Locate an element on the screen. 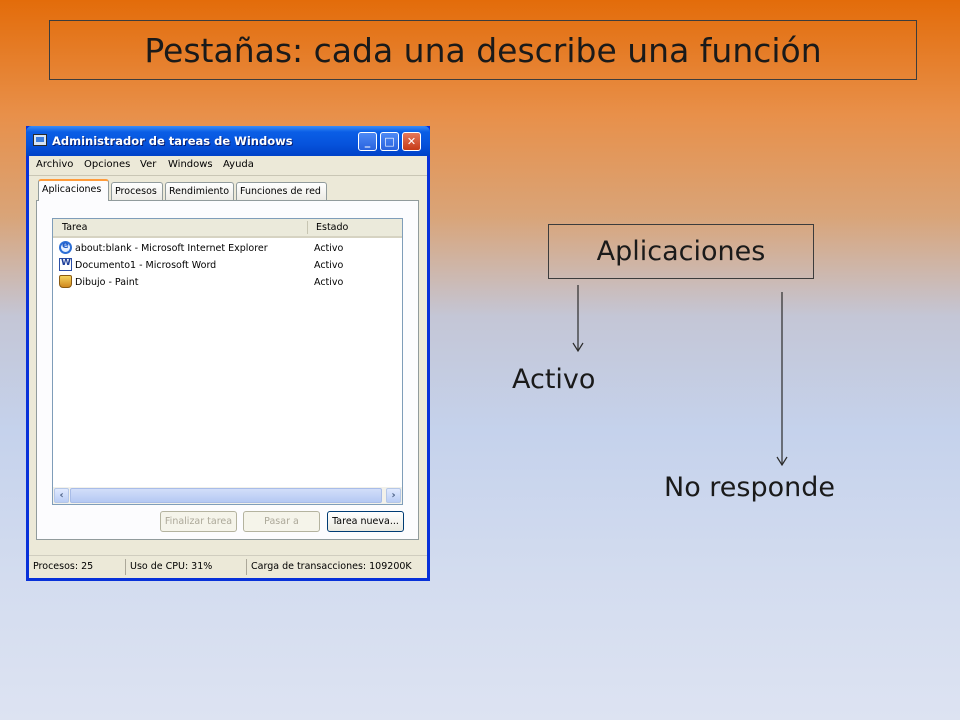 This screenshot has height=720, width=960. state-active-label: Activo is located at coordinates (554, 379).